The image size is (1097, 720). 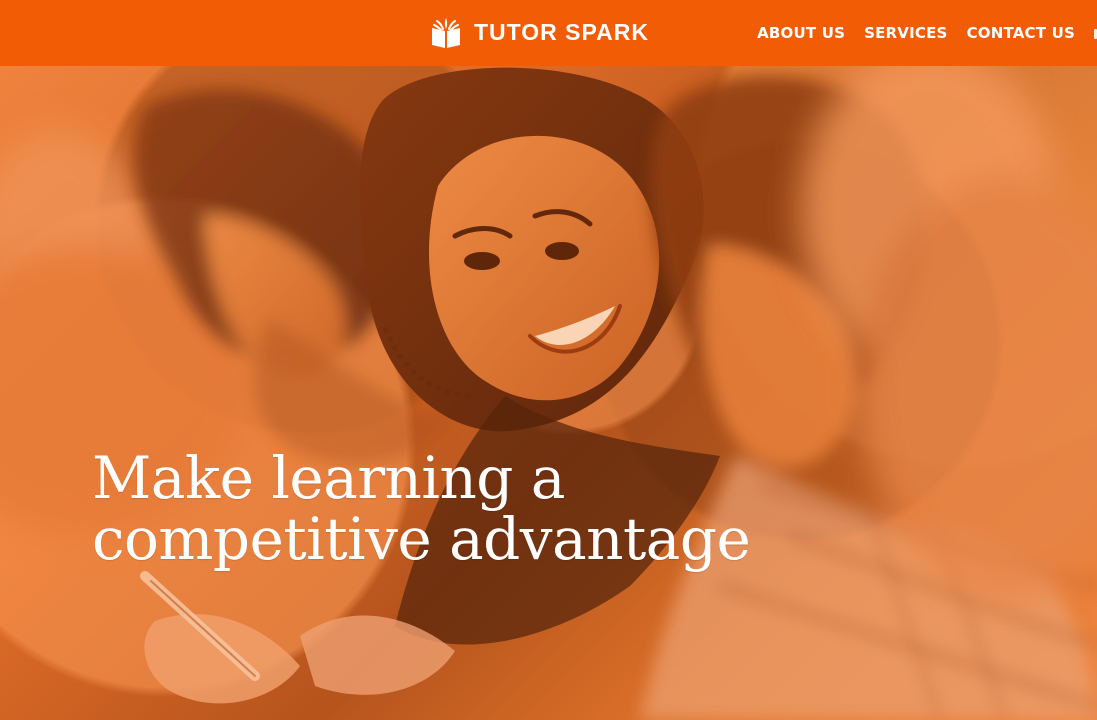 I want to click on brand-name: TUTOR SPARK, so click(x=561, y=31).